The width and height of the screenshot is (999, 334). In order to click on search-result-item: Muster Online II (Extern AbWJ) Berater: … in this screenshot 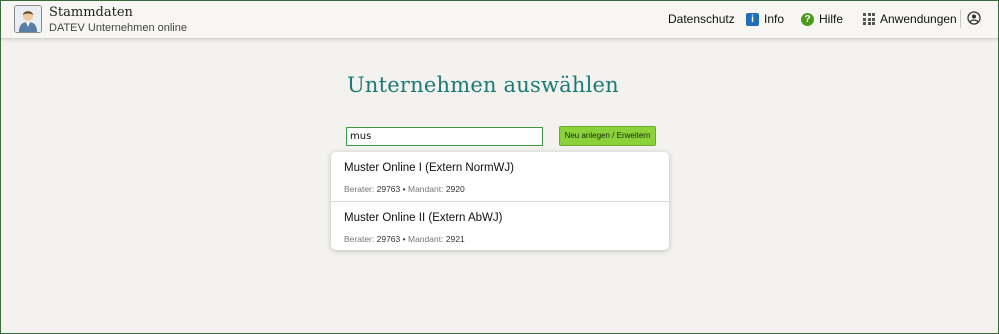, I will do `click(500, 225)`.